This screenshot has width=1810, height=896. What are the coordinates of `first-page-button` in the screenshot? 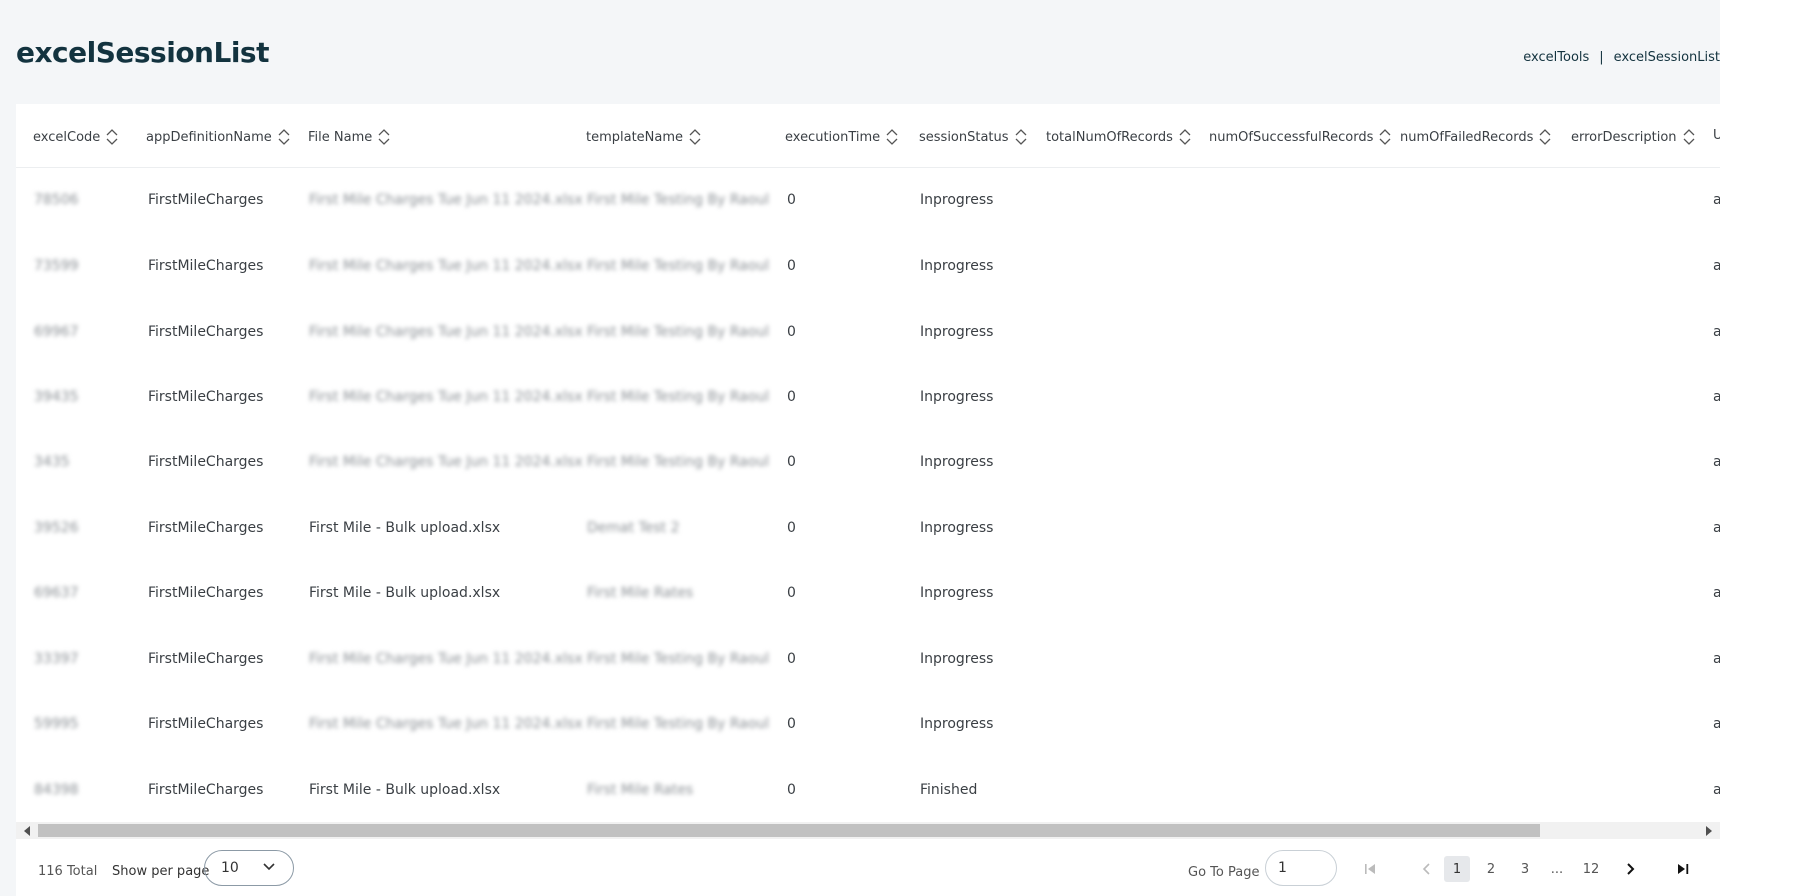 It's located at (1370, 869).